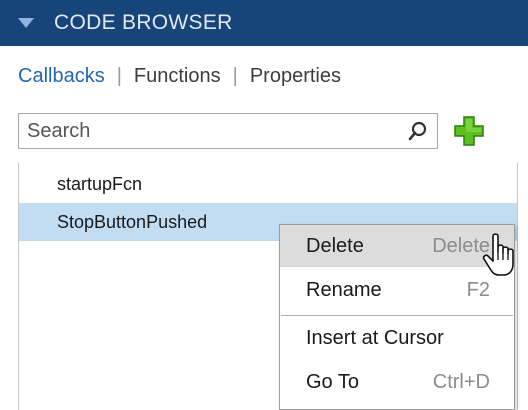  What do you see at coordinates (498, 254) in the screenshot?
I see `hand-pointer-icon` at bounding box center [498, 254].